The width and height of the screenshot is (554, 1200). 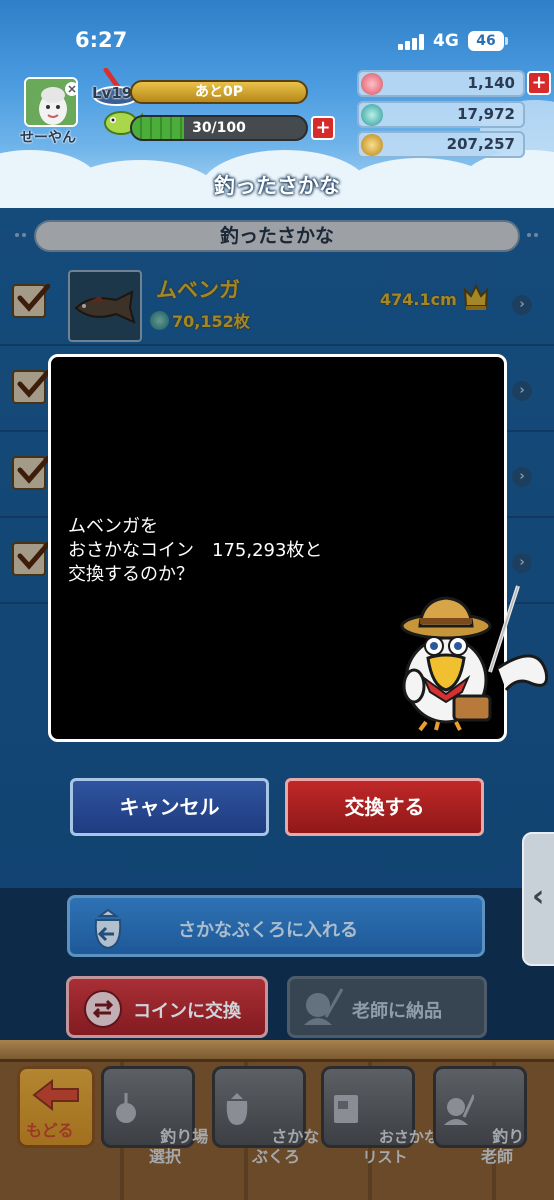 I want to click on nav-fishing-teacher-label: 釣り 老師, so click(x=502, y=1146).